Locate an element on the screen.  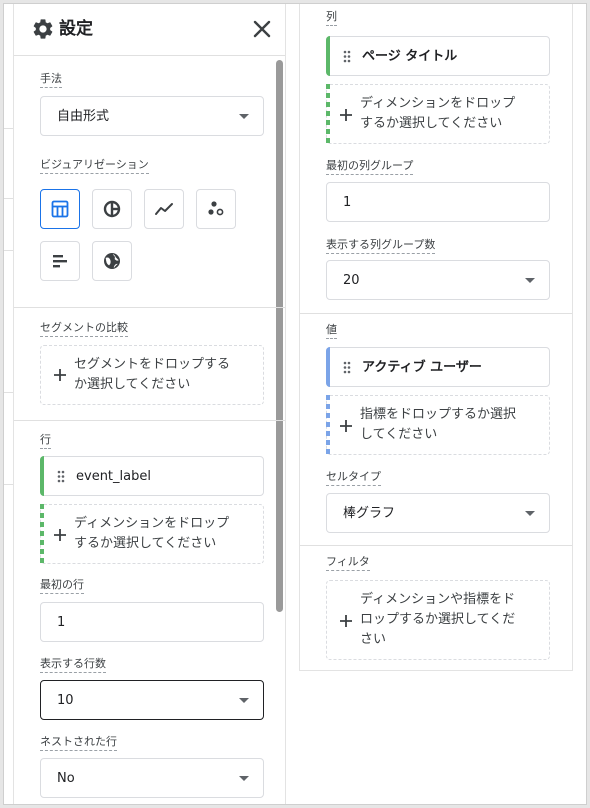
rows-dropzone: ディメンションをドロップ するか選択してください is located at coordinates (152, 534).